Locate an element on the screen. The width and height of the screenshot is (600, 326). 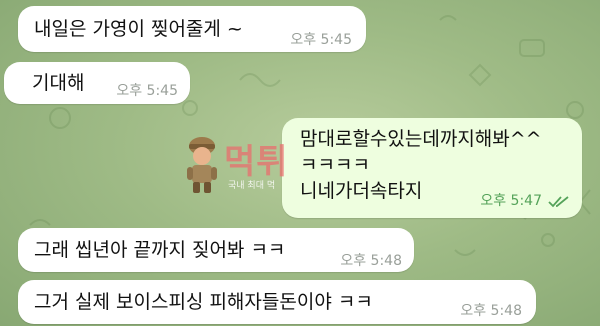
incoming-message-bubble: 기대해 오후 5:45 is located at coordinates (97, 83).